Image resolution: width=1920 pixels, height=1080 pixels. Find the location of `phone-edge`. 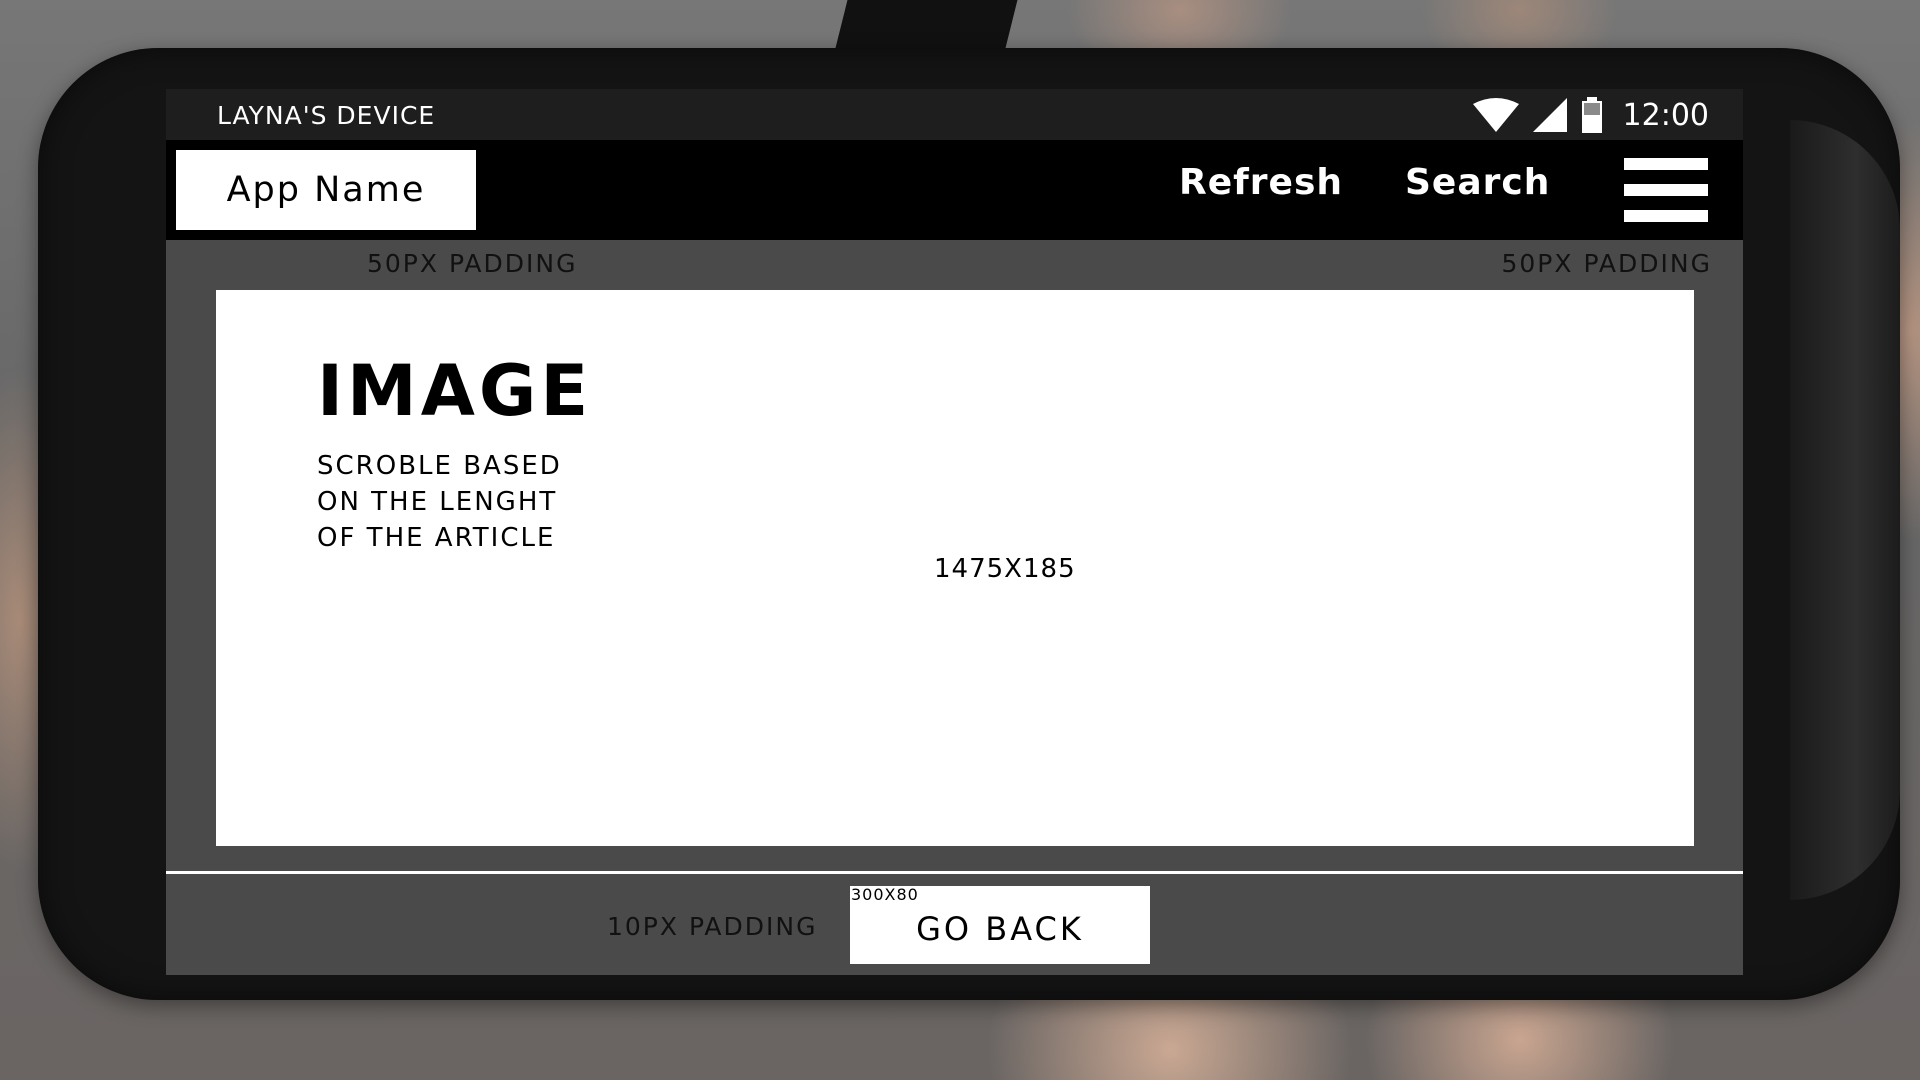

phone-edge is located at coordinates (1845, 510).